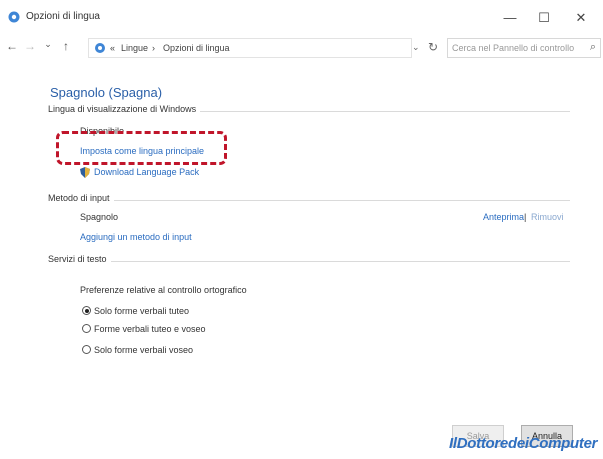  Describe the element at coordinates (134, 48) in the screenshot. I see `breadcrumb-lingue: Lingue` at that location.